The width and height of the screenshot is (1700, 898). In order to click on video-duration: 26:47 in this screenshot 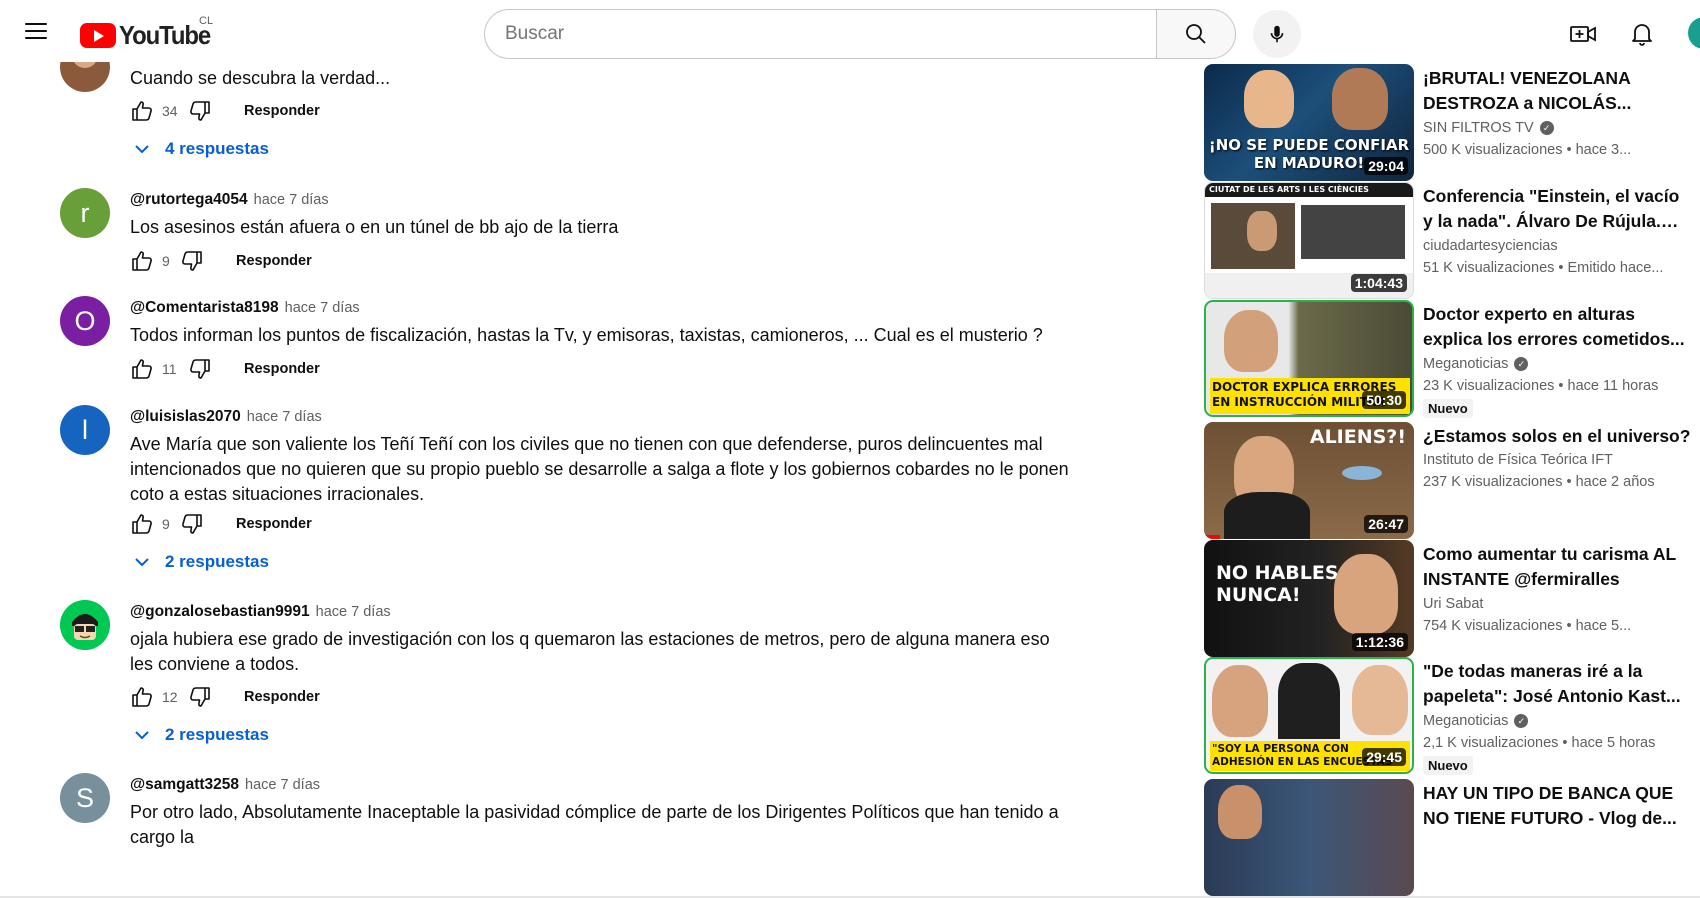, I will do `click(1386, 524)`.